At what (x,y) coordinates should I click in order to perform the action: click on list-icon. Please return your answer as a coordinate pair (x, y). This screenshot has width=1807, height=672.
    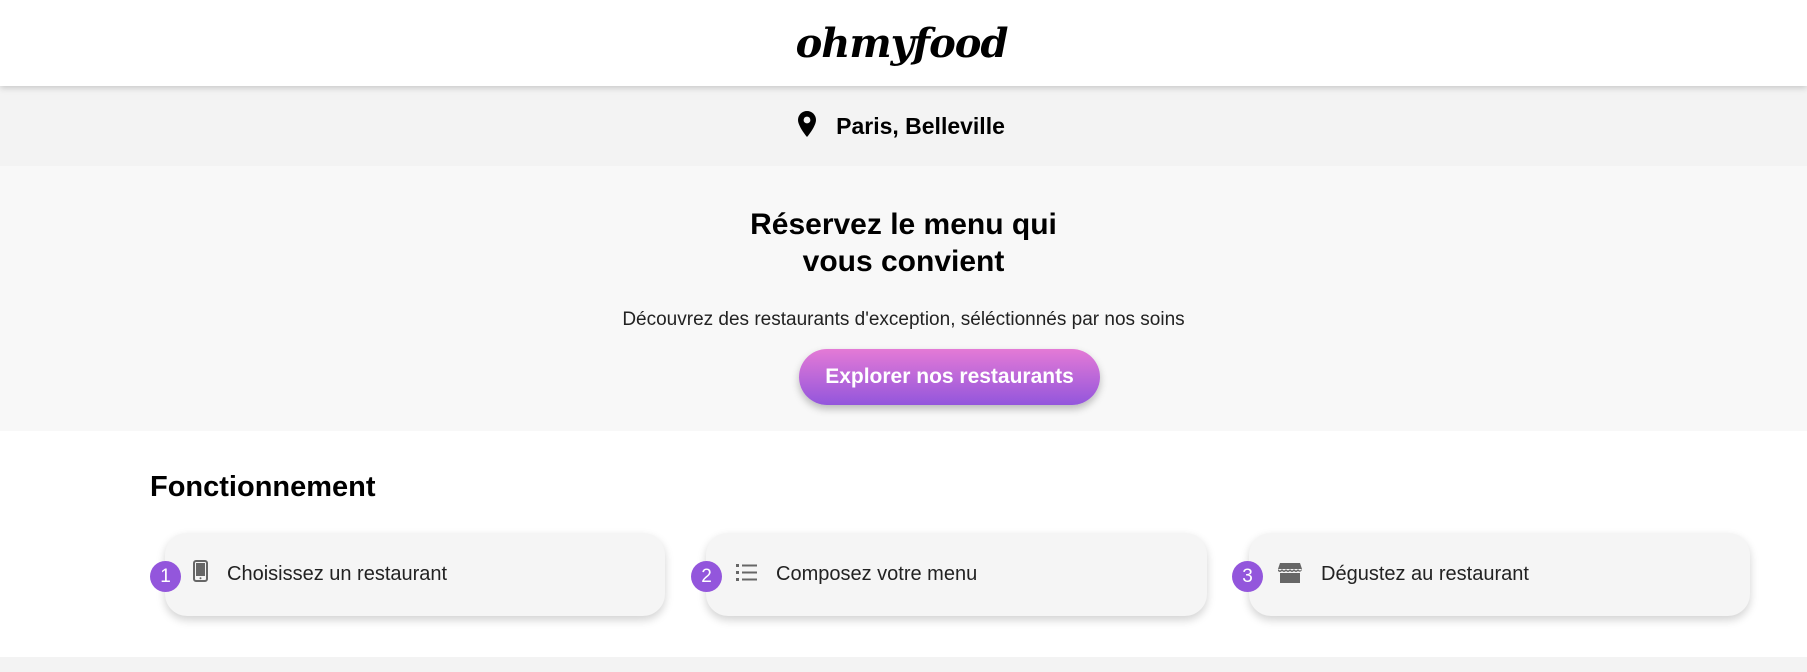
    Looking at the image, I should click on (746, 575).